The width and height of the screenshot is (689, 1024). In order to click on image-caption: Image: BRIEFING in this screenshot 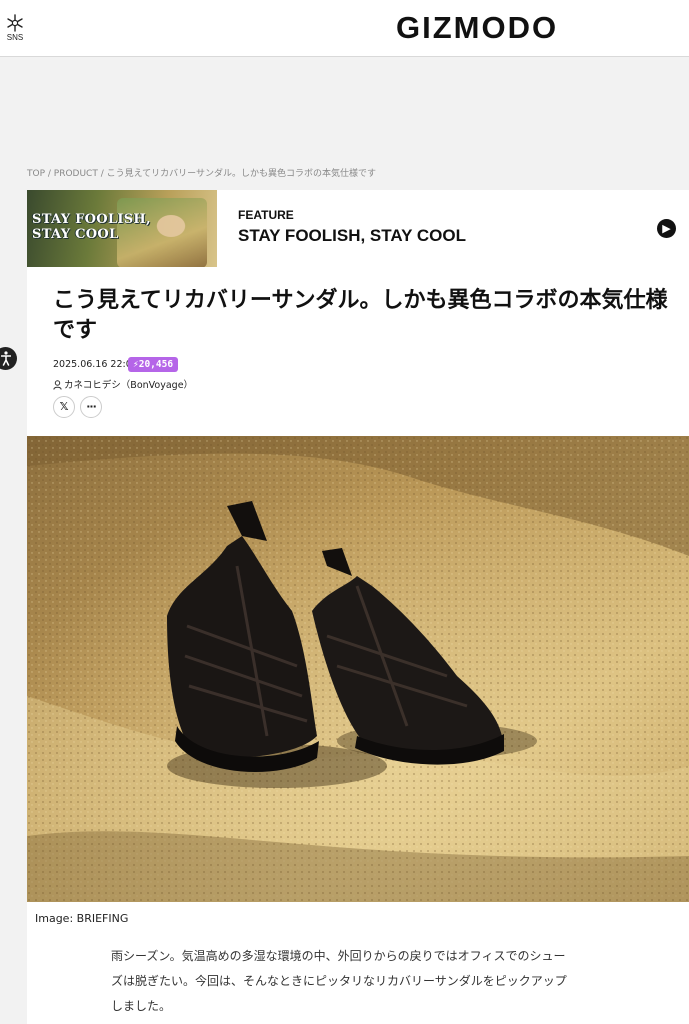, I will do `click(82, 918)`.